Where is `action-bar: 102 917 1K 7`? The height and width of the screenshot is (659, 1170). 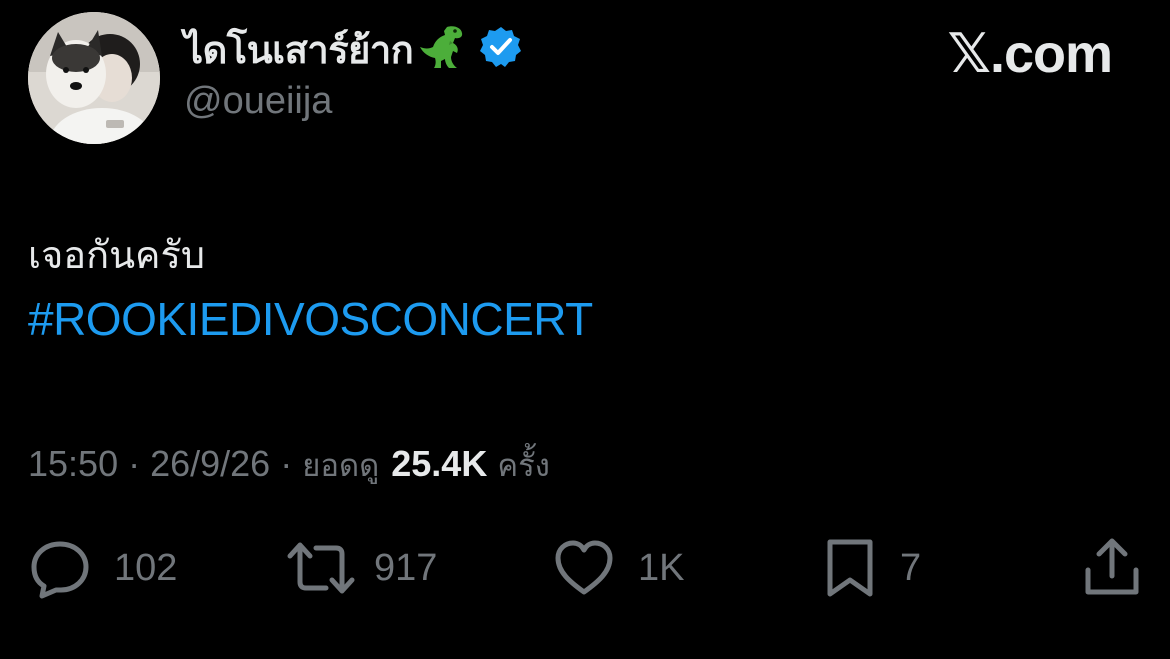
action-bar: 102 917 1K 7 is located at coordinates (585, 568).